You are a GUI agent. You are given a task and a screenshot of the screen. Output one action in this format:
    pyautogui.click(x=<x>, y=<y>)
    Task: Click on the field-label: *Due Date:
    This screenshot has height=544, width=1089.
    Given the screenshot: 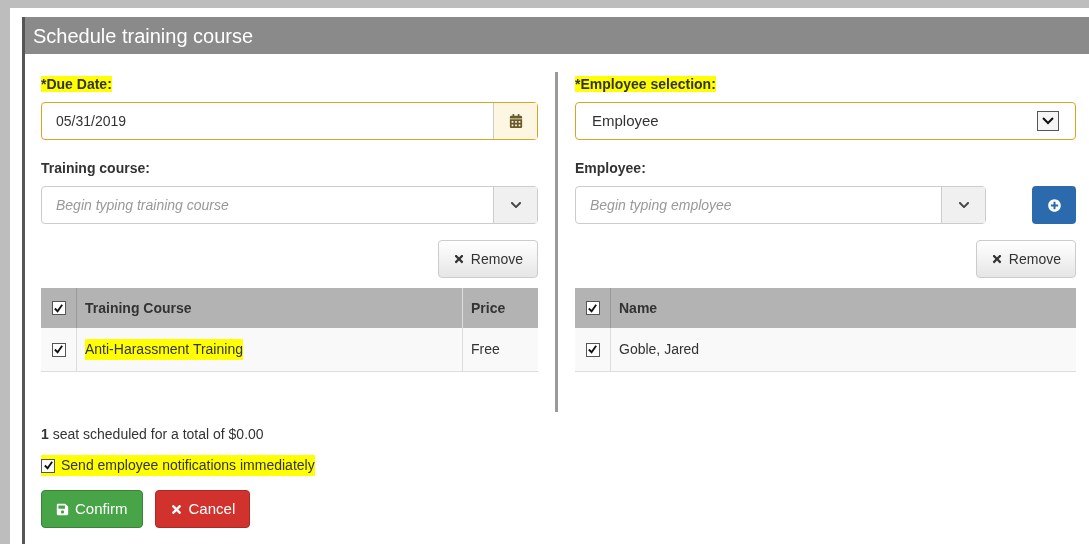 What is the action you would take?
    pyautogui.click(x=76, y=84)
    